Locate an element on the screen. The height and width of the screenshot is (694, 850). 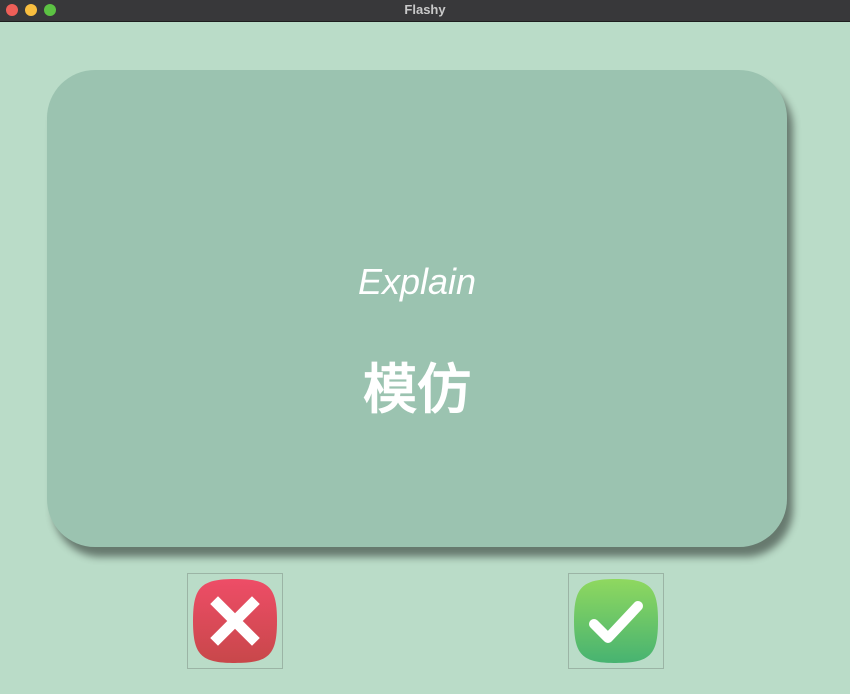
x-mark-icon is located at coordinates (235, 621).